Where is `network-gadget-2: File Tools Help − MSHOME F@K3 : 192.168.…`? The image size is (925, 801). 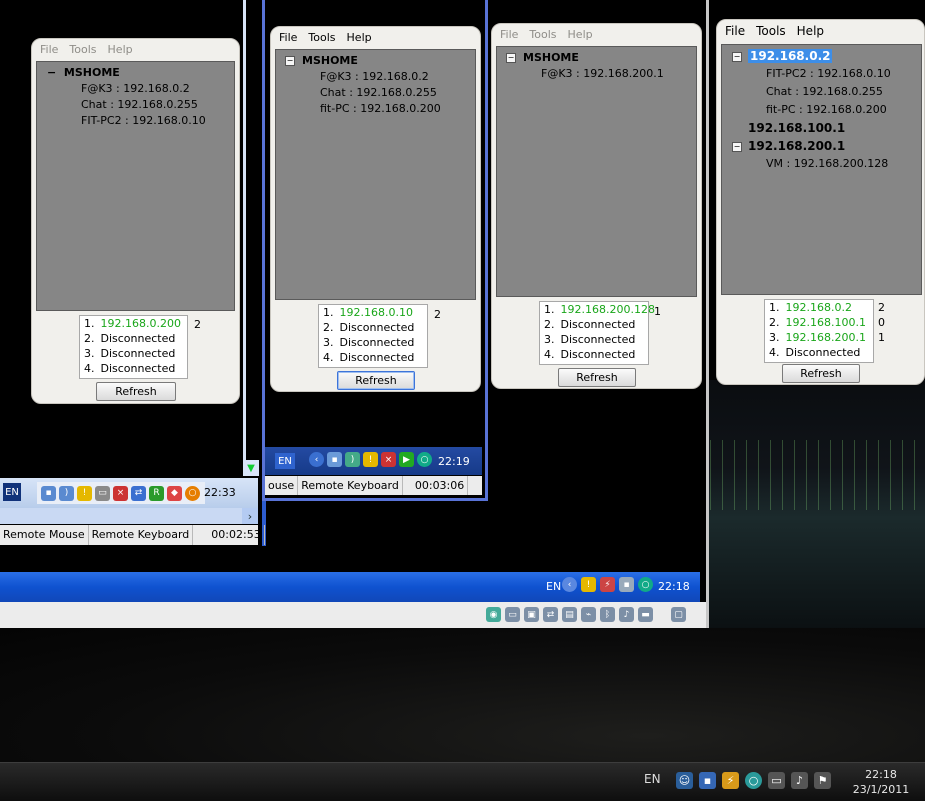
network-gadget-2: File Tools Help − MSHOME F@K3 : 192.168.… is located at coordinates (375, 209).